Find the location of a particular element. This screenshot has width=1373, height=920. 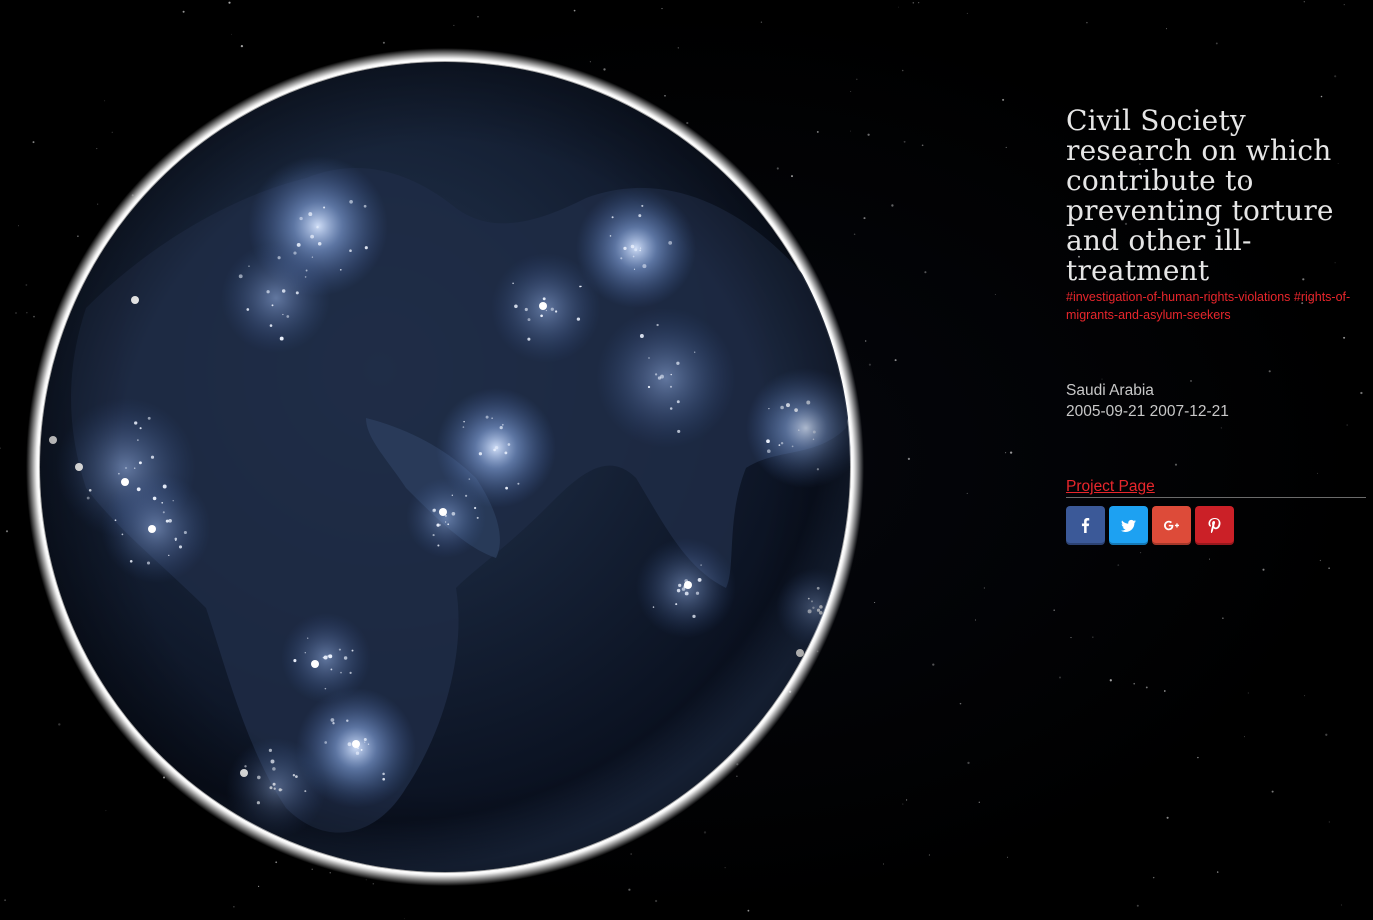

country-label: Saudi Arabia is located at coordinates (1110, 390).